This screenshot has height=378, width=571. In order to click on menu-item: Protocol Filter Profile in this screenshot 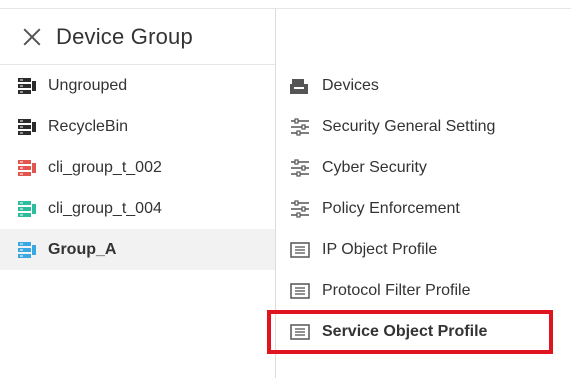, I will do `click(423, 290)`.